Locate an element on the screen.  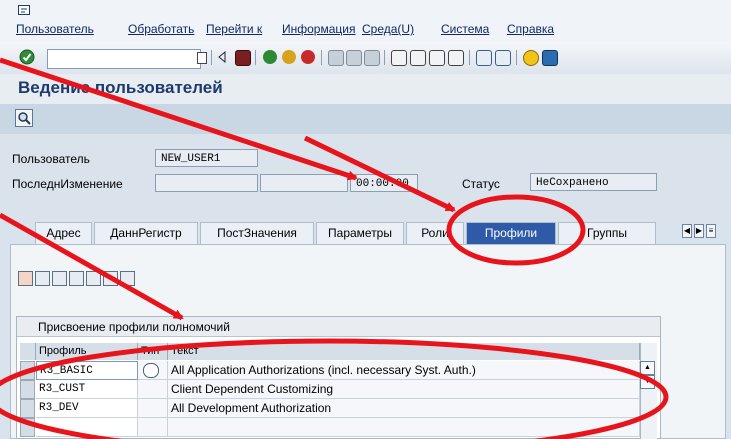
last-change-label: ПоследнИзменение is located at coordinates (67, 184).